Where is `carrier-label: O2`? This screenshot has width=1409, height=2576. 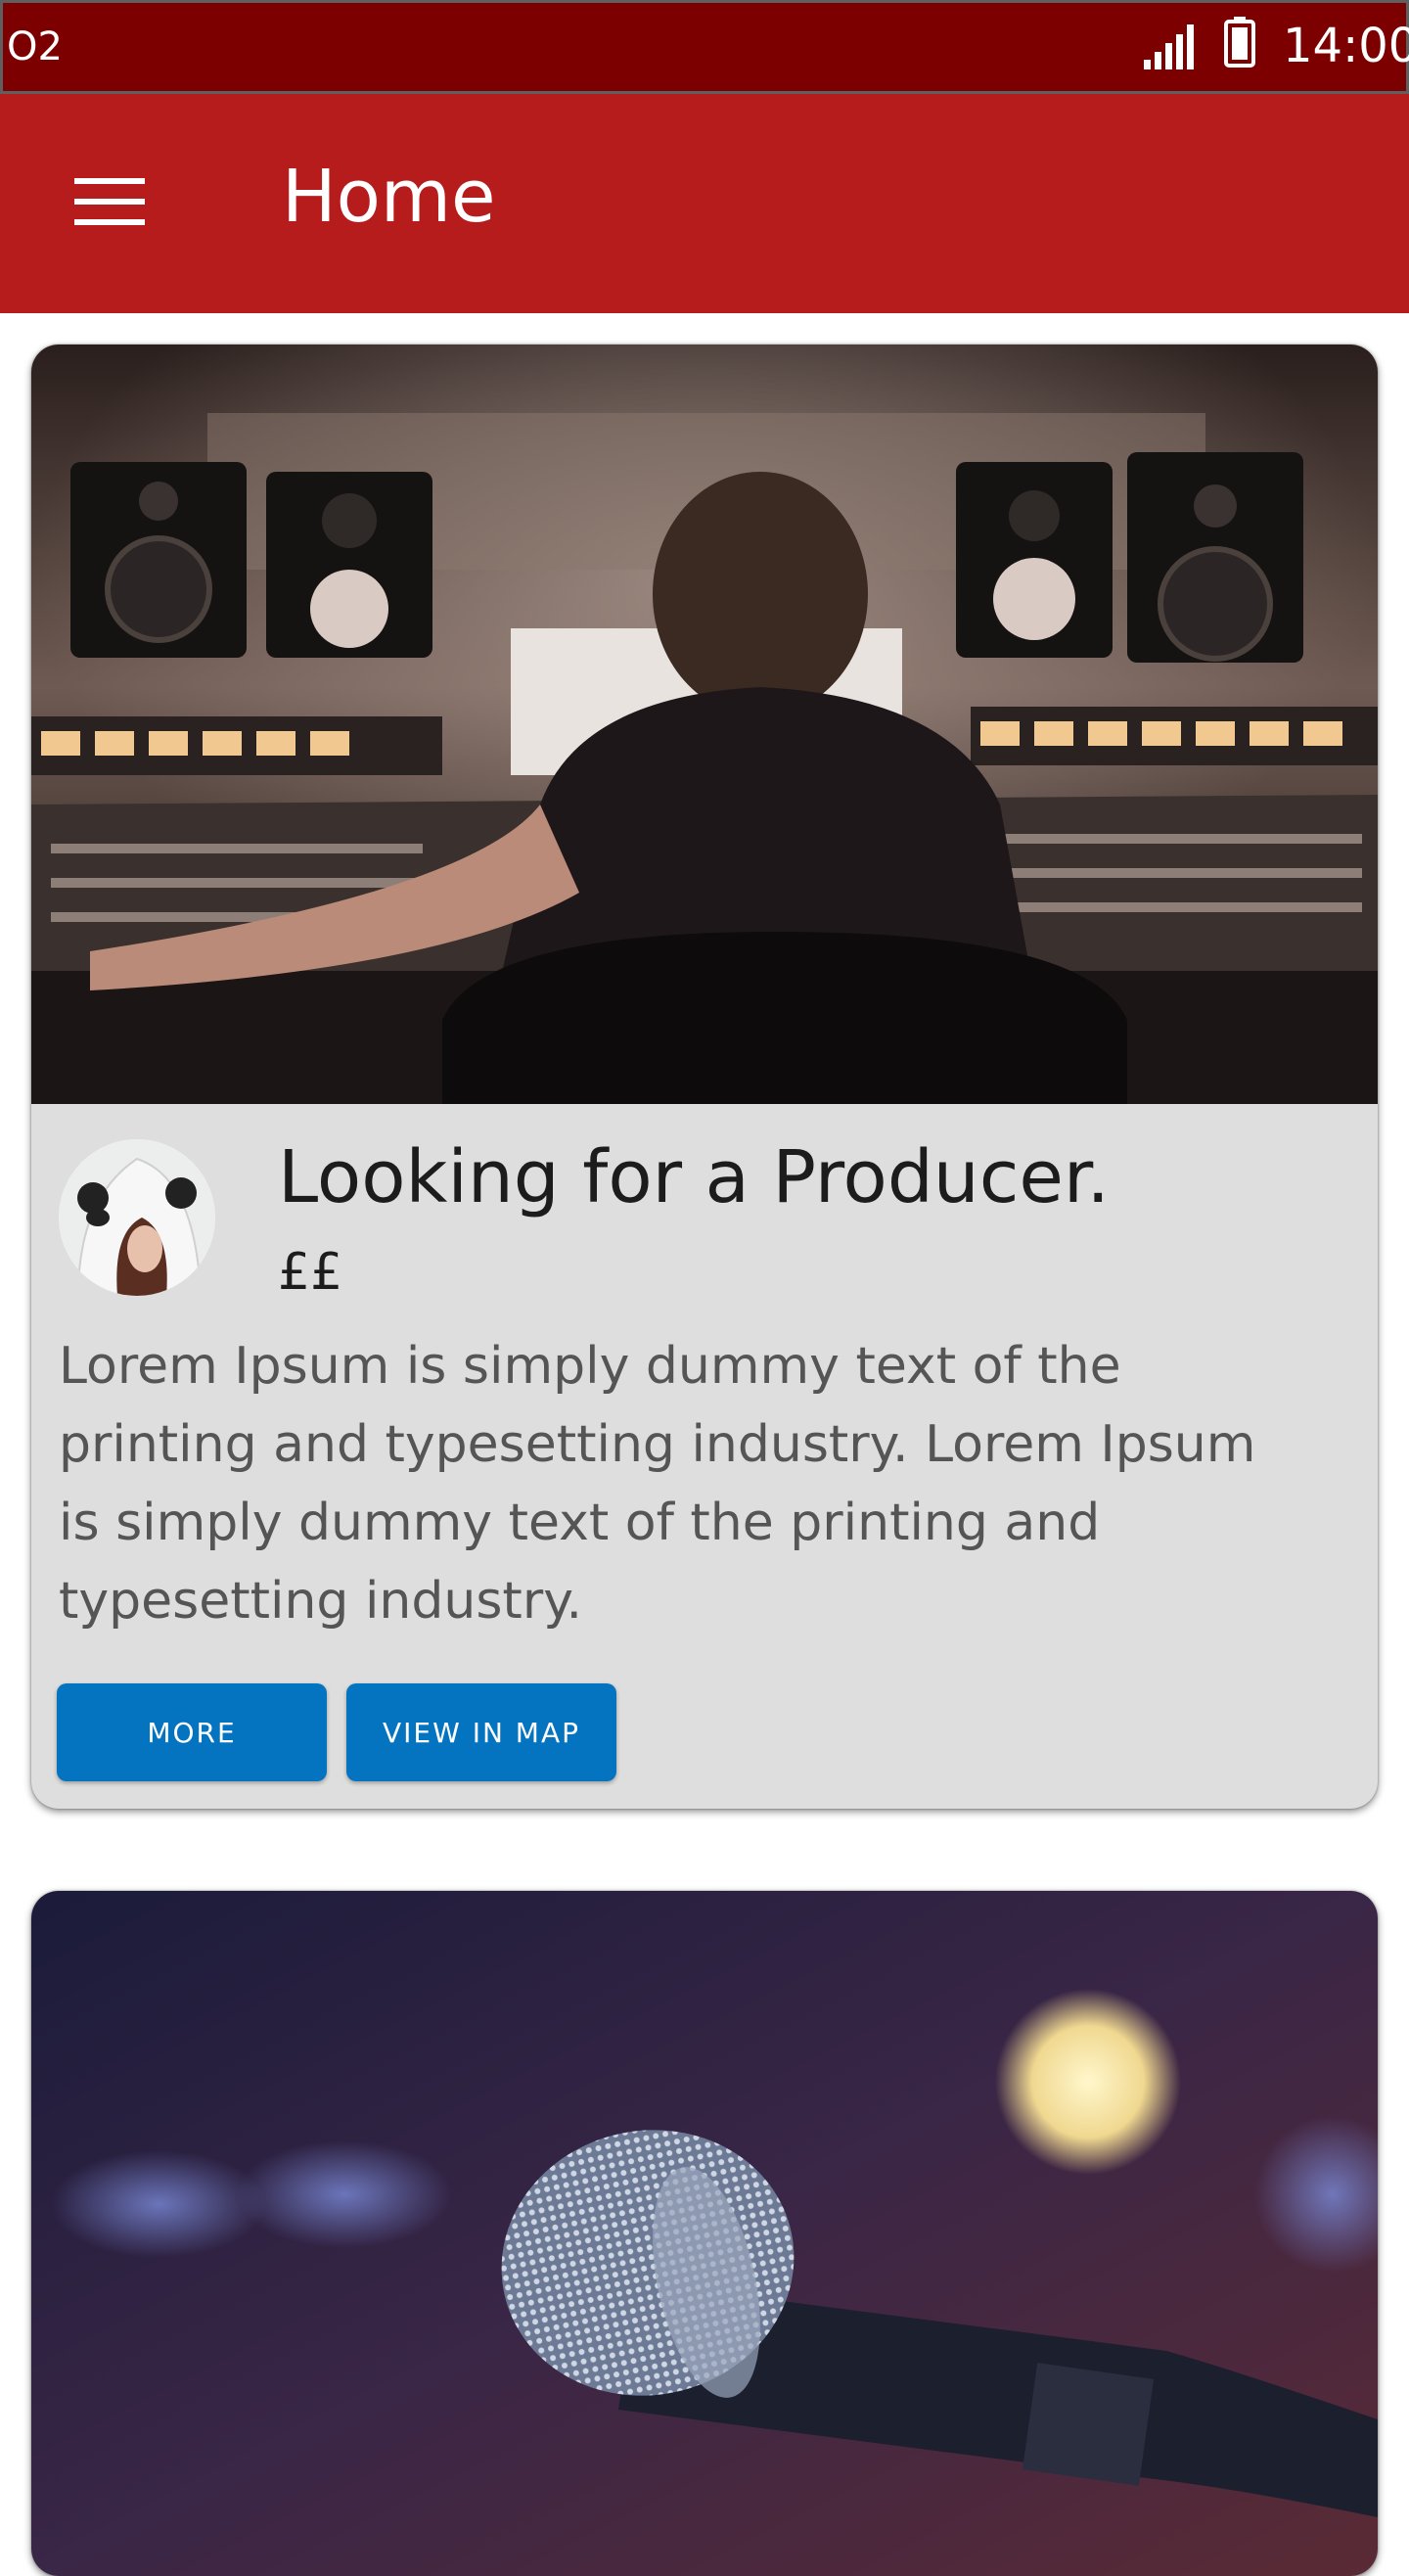 carrier-label: O2 is located at coordinates (35, 47).